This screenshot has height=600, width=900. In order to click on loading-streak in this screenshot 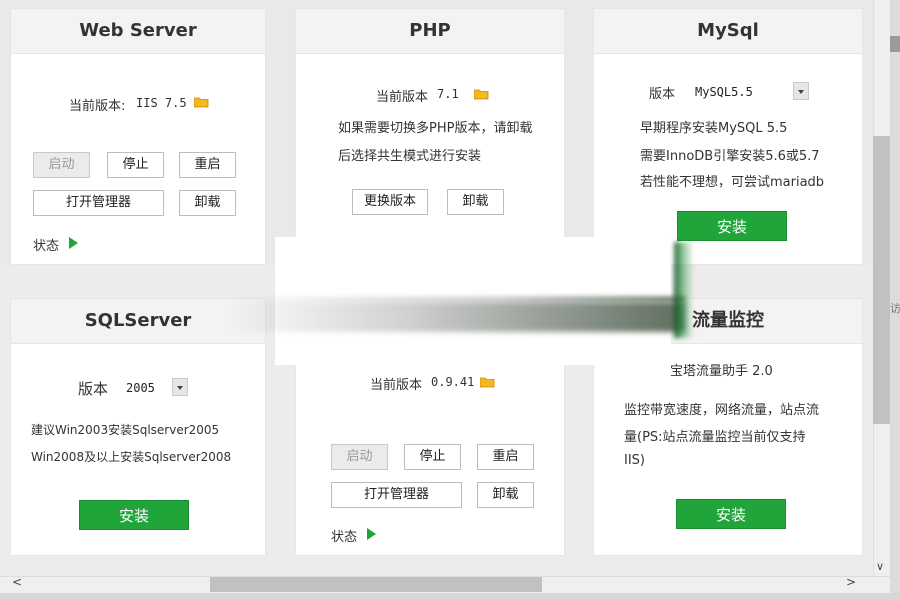, I will do `click(455, 317)`.